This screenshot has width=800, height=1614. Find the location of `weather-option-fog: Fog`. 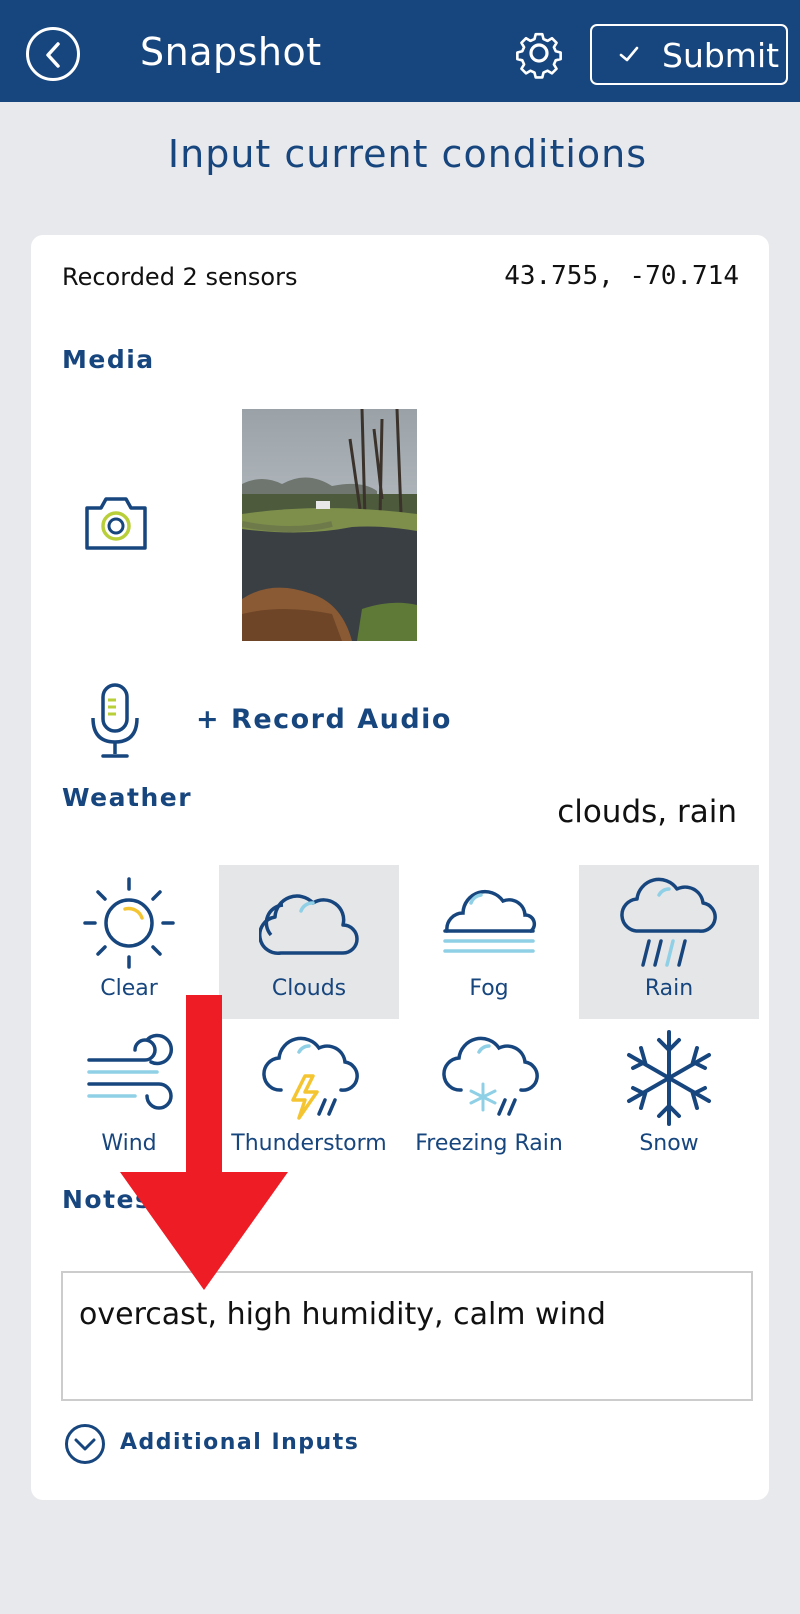

weather-option-fog: Fog is located at coordinates (489, 942).